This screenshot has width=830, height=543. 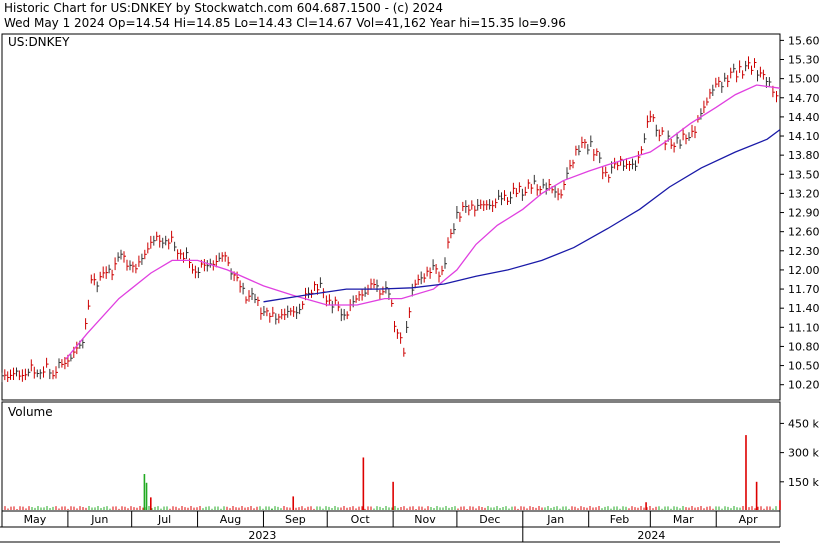 I want to click on month-label: Jul, so click(x=164, y=519).